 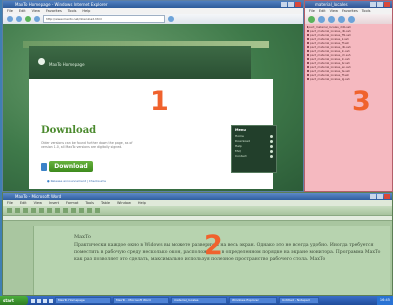 I want to click on task-button: Windows Explorer, so click(x=253, y=300).